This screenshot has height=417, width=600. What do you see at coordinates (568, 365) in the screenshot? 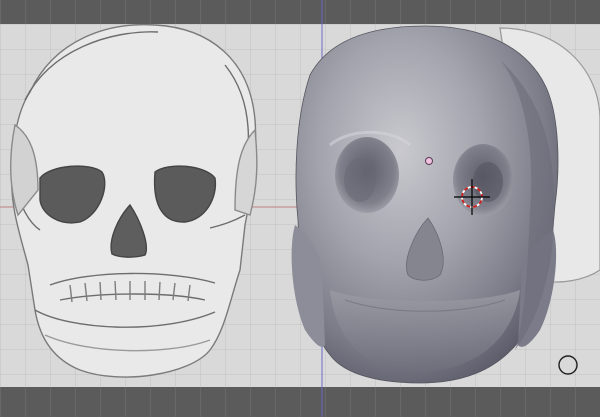
I see `brush-circle-icon` at bounding box center [568, 365].